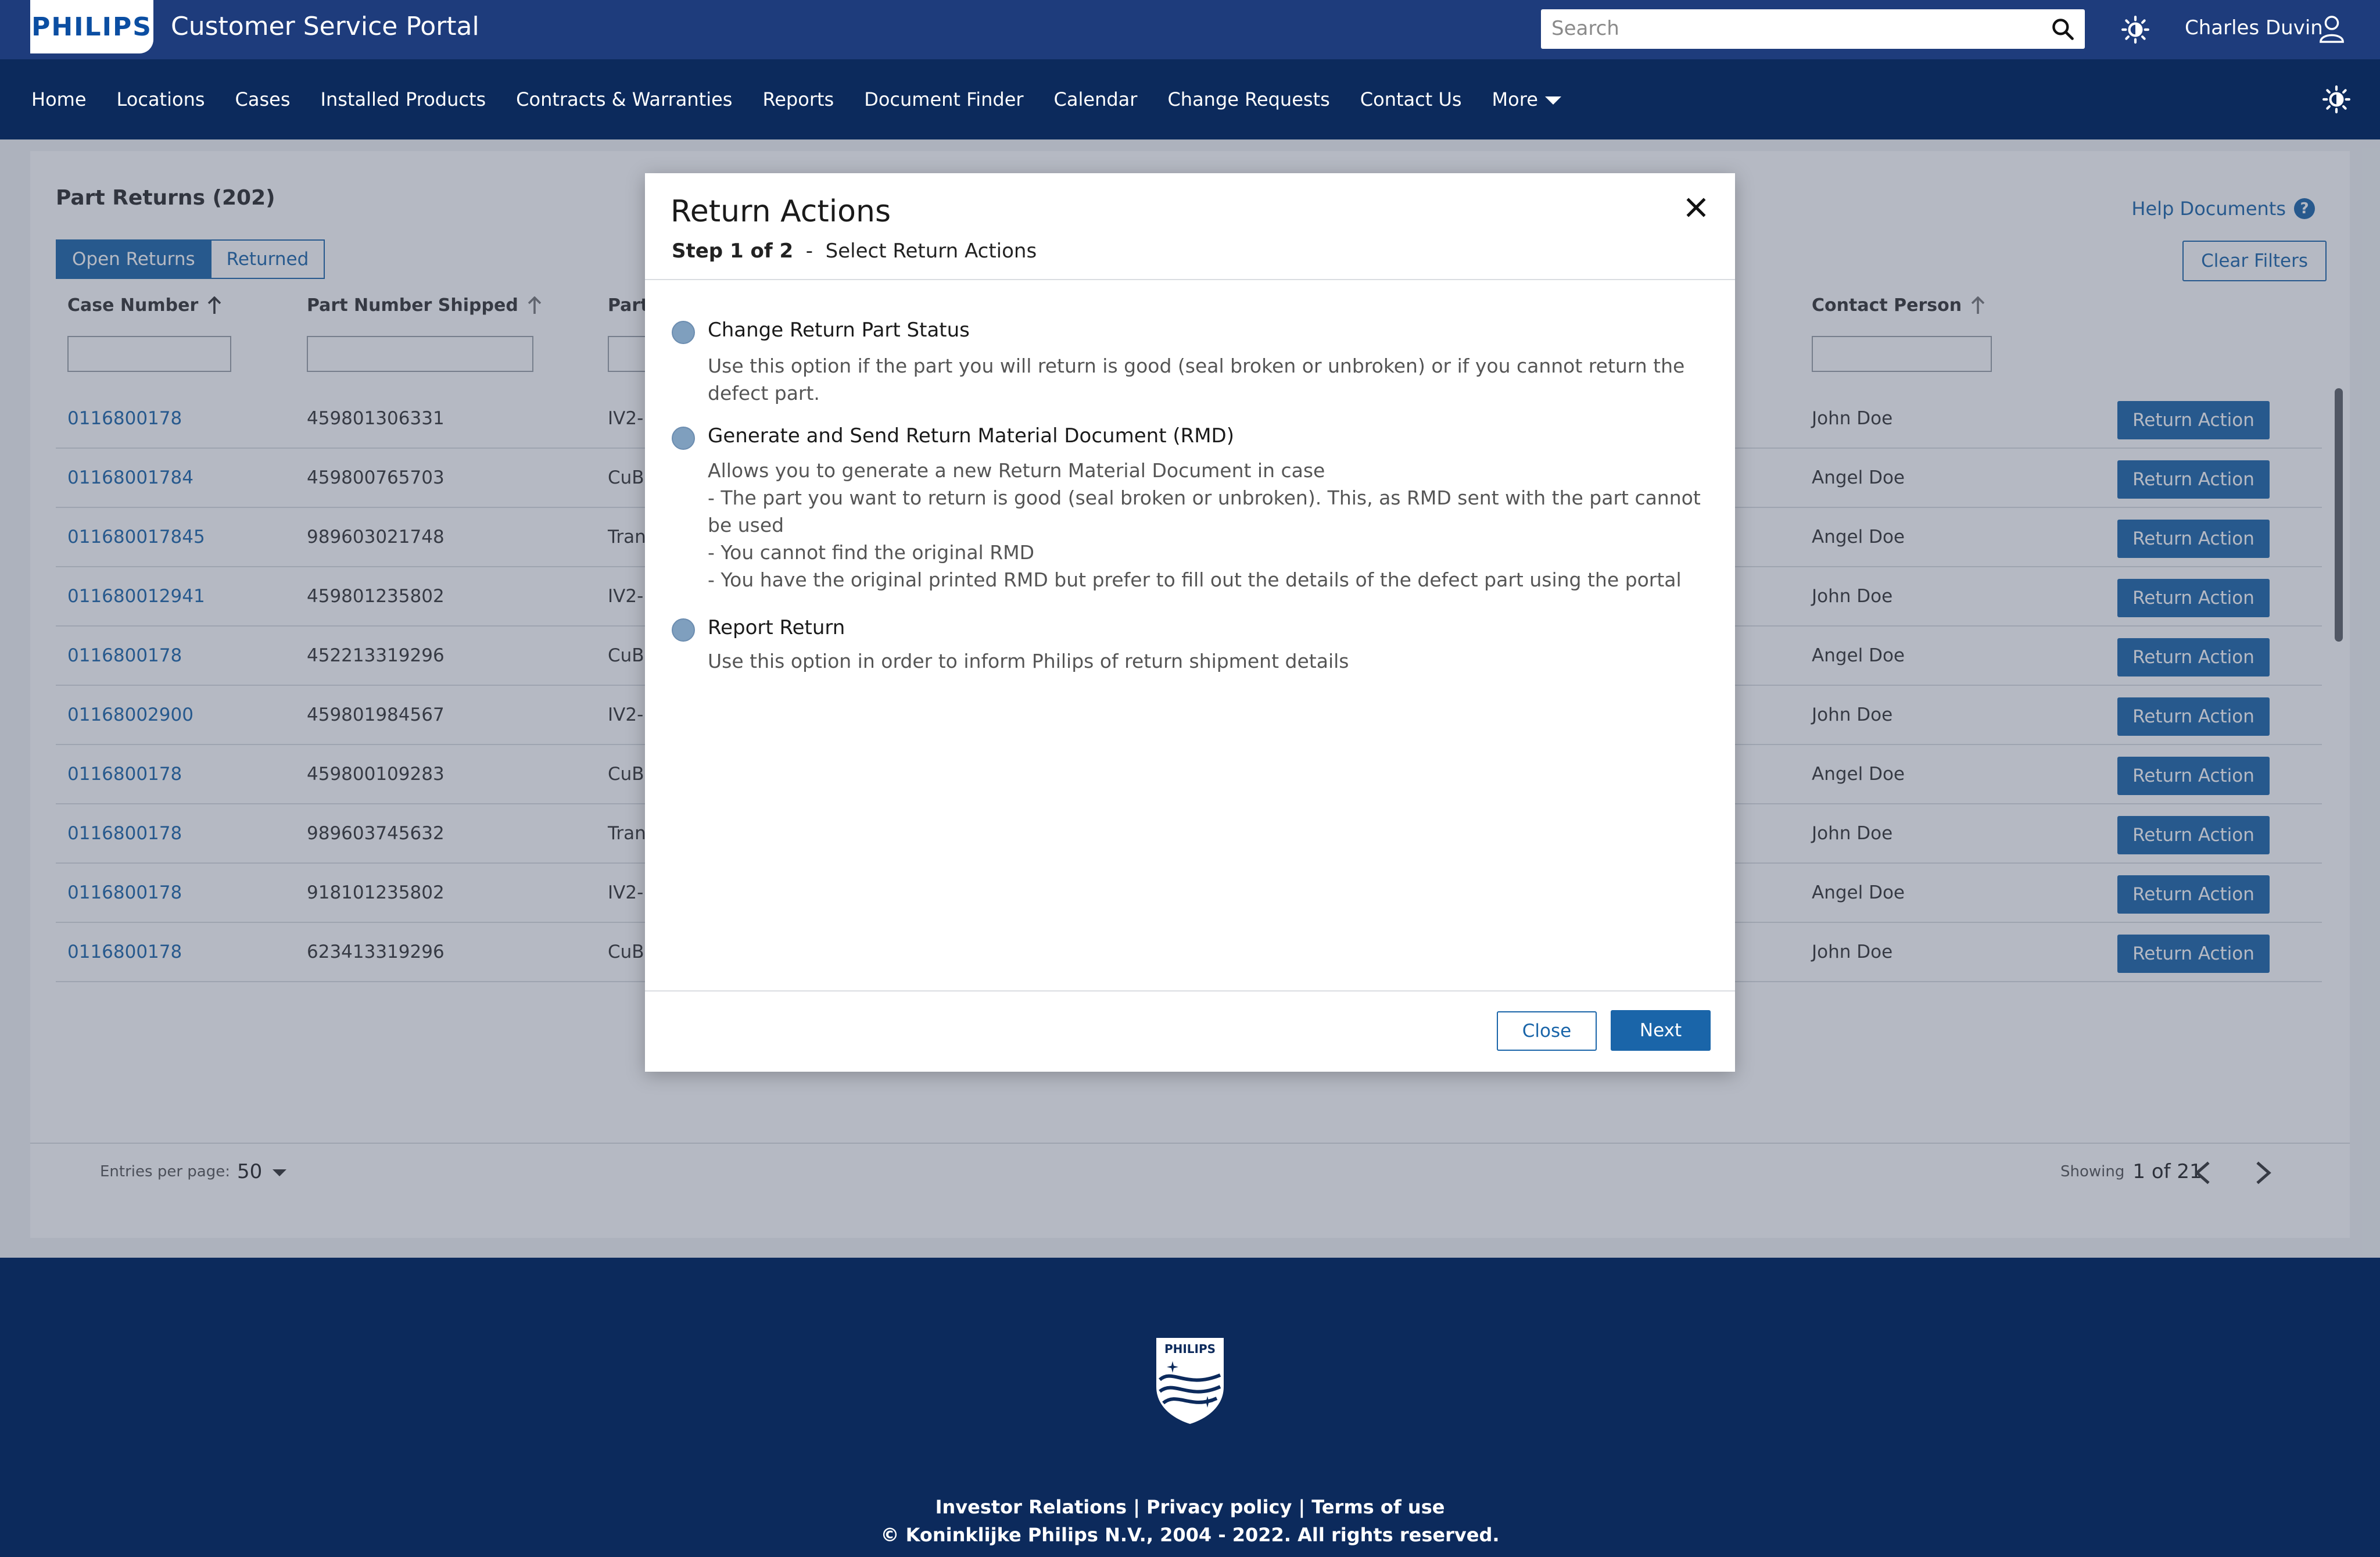 The height and width of the screenshot is (1557, 2380). Describe the element at coordinates (1661, 1030) in the screenshot. I see `next-button: Next` at that location.